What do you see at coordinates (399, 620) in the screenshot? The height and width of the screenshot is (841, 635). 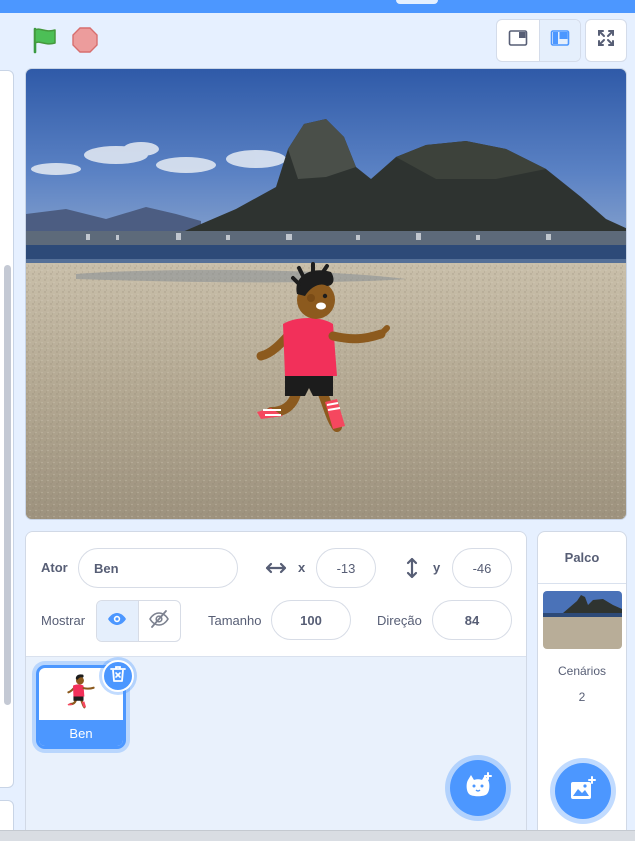 I see `direction-label: Direção` at bounding box center [399, 620].